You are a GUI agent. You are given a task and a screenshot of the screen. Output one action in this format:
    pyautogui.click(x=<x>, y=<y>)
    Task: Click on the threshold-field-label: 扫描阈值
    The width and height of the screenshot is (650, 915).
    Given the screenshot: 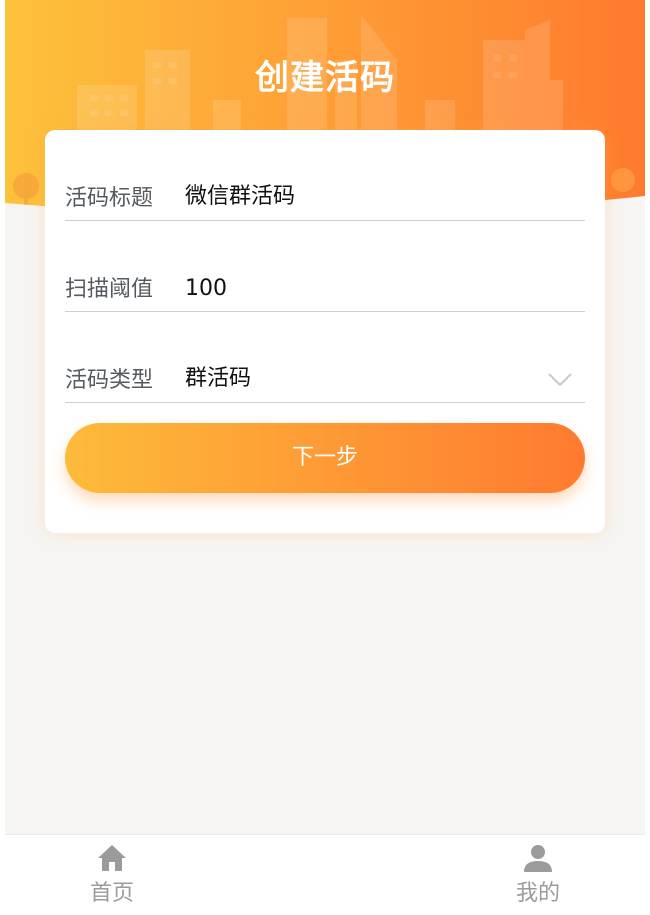 What is the action you would take?
    pyautogui.click(x=109, y=289)
    